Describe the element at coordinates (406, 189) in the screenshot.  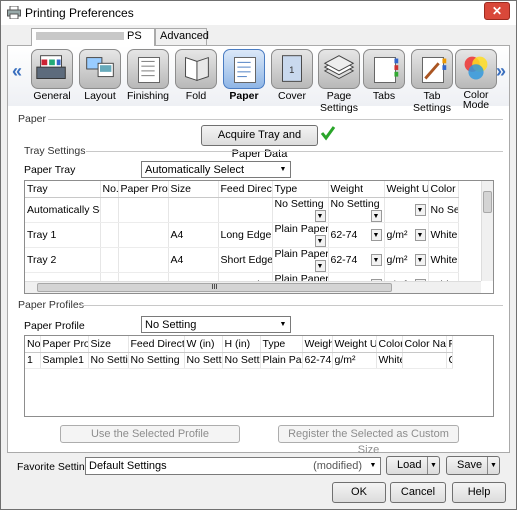
I see `tray-column-header: Weight Unit` at that location.